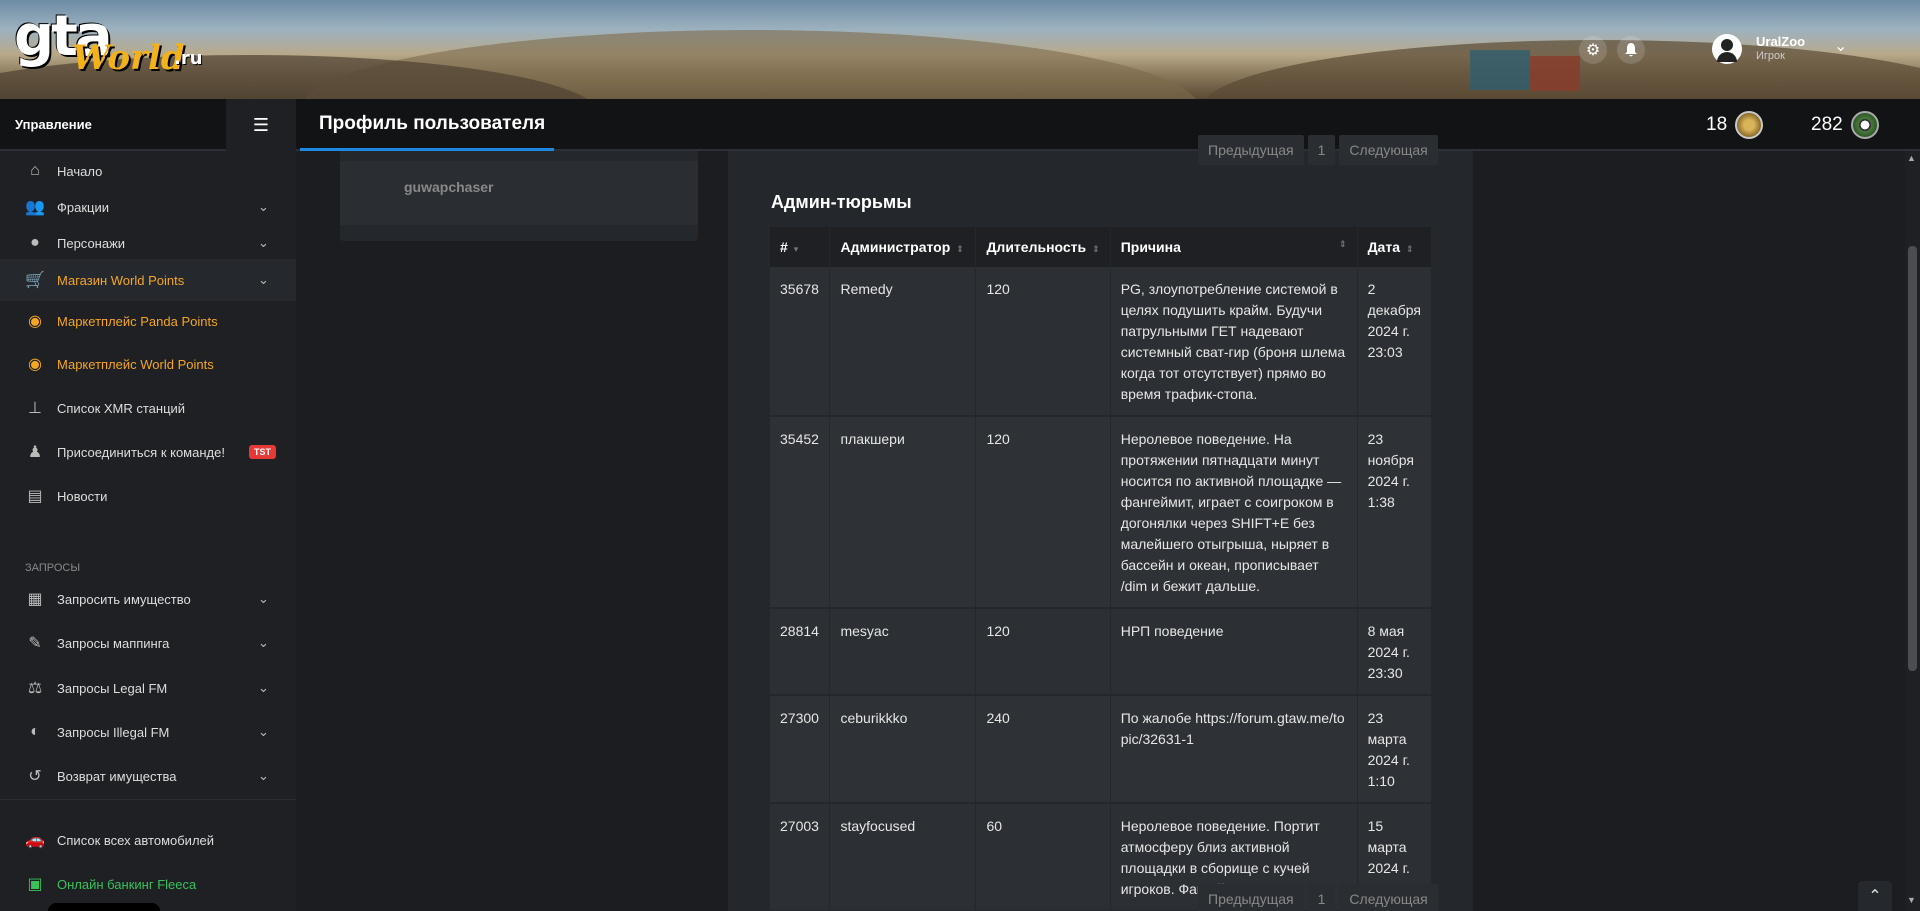 The image size is (1920, 911). Describe the element at coordinates (1395, 749) in the screenshot. I see `cell-date: 23 марта 2024 г. 1:10` at that location.